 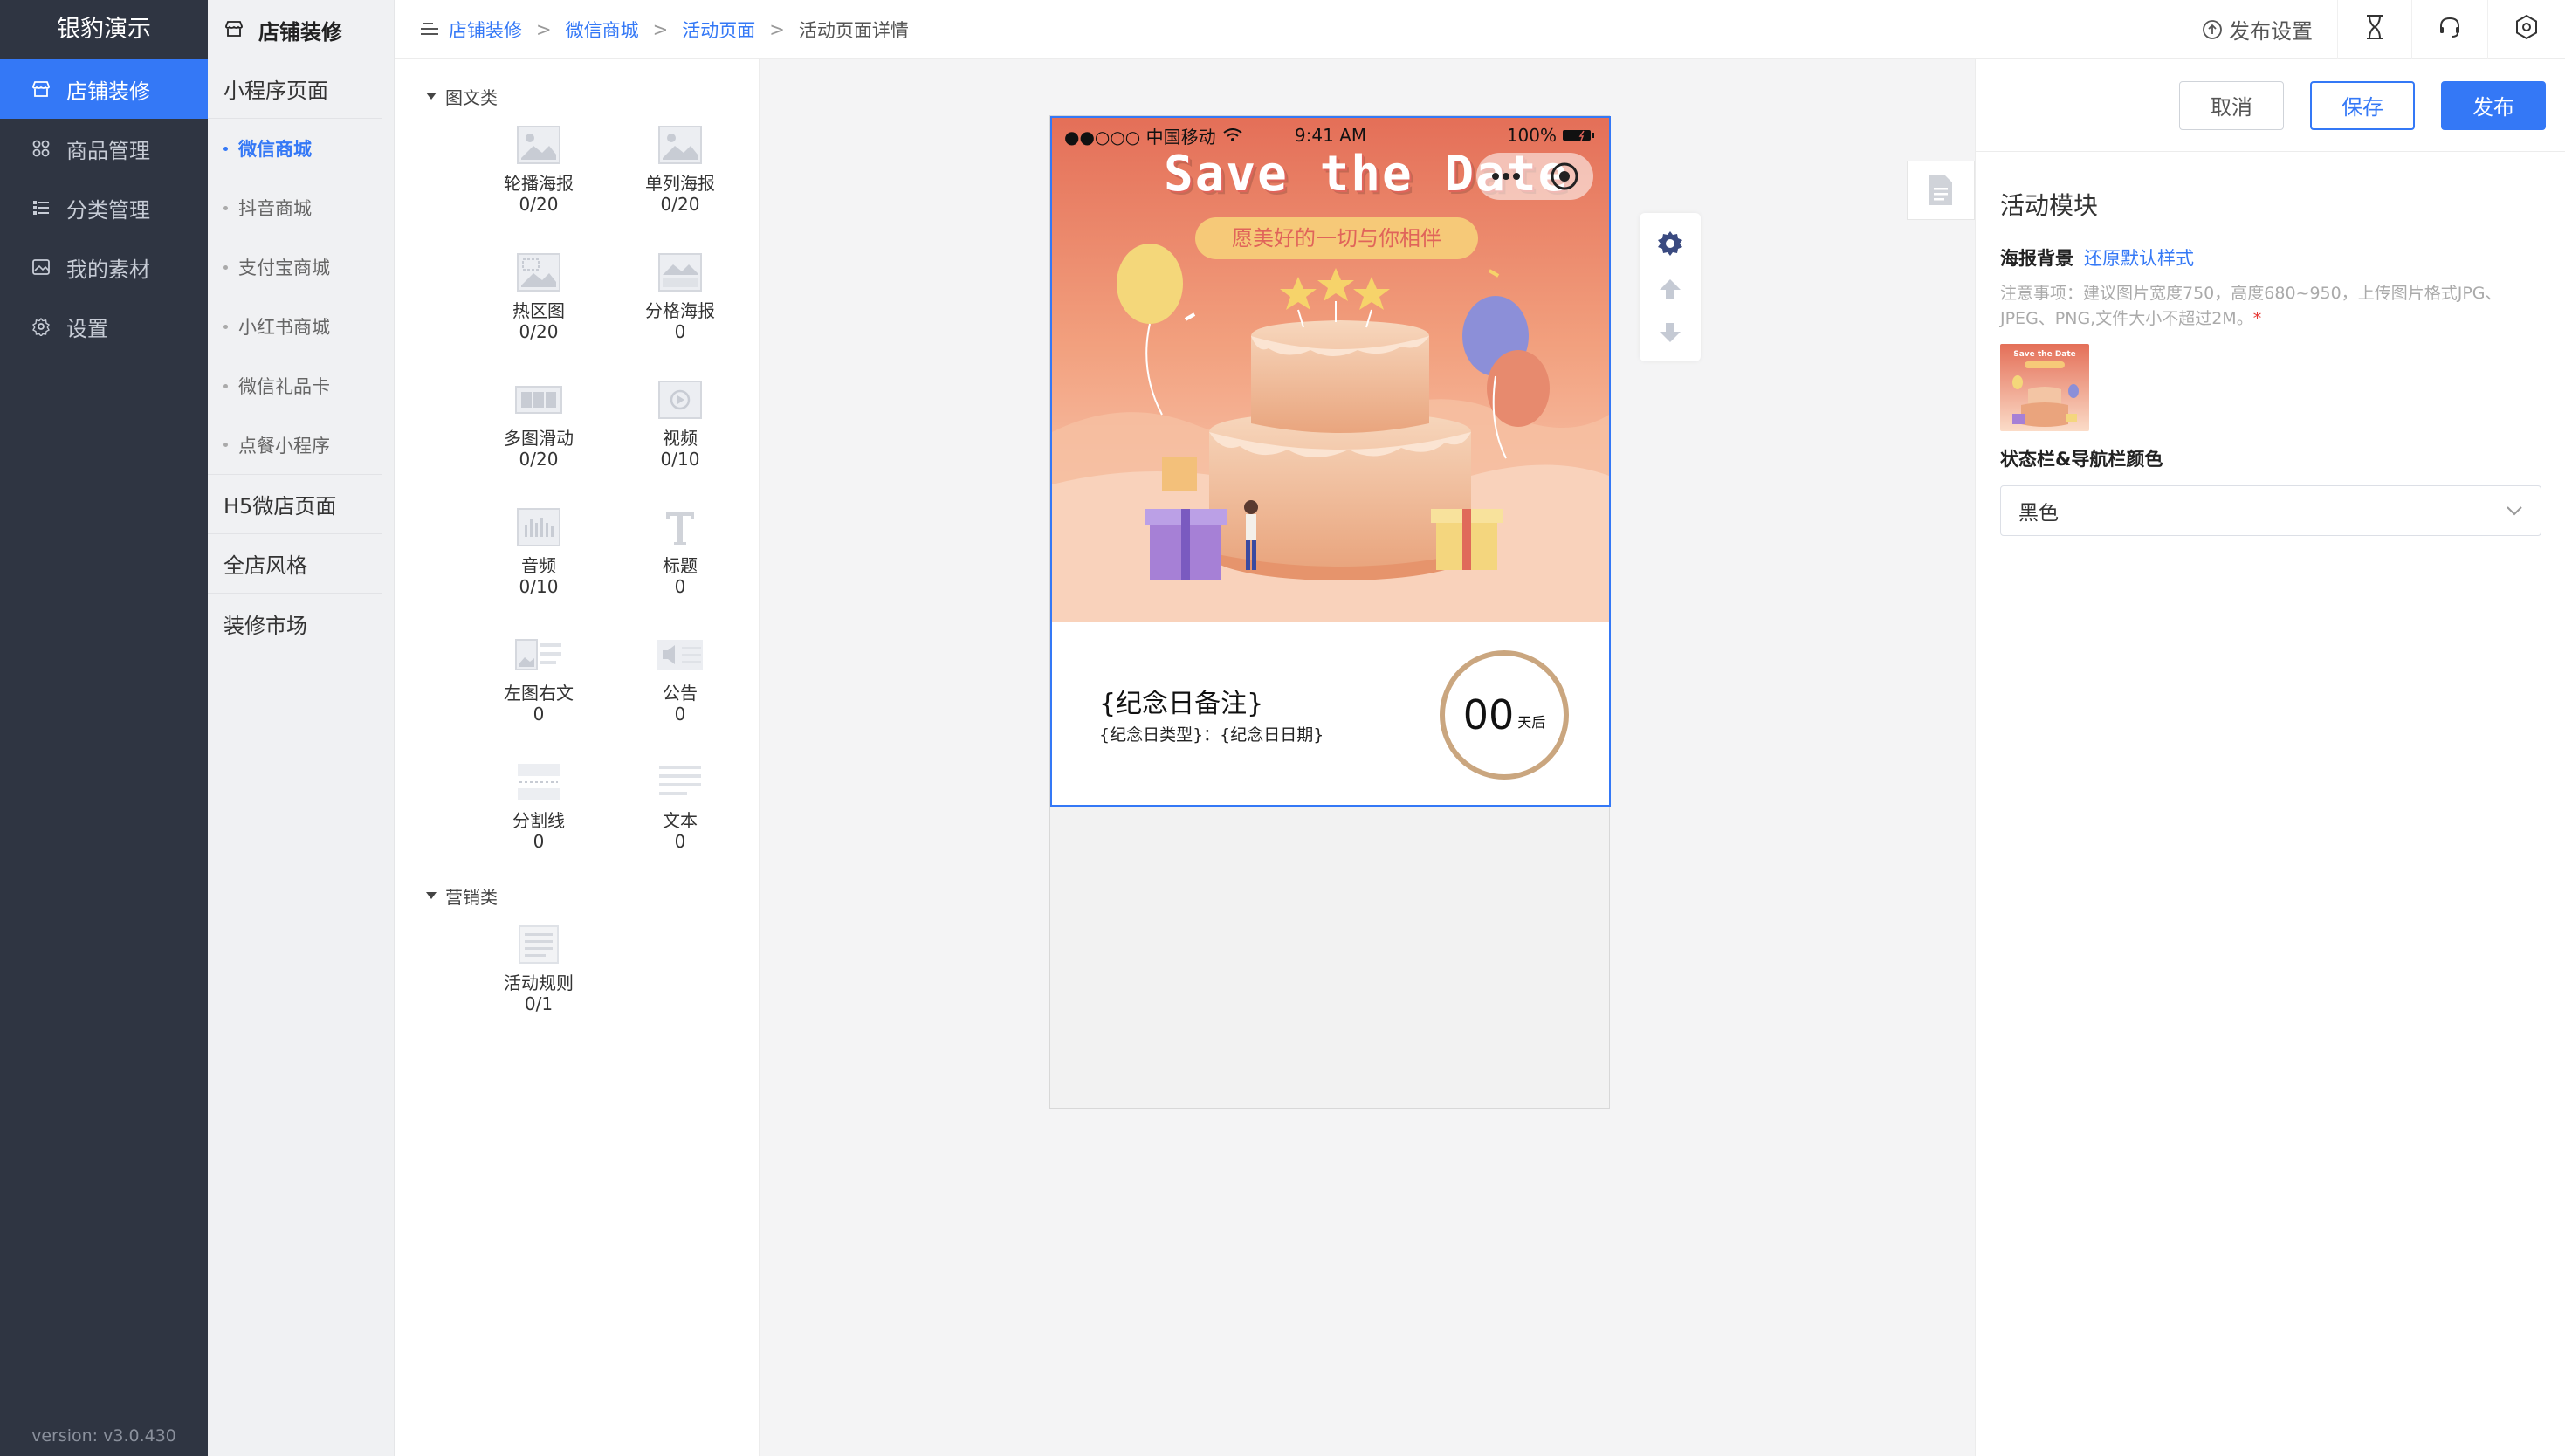 I want to click on component-label: 热区图, so click(x=538, y=310).